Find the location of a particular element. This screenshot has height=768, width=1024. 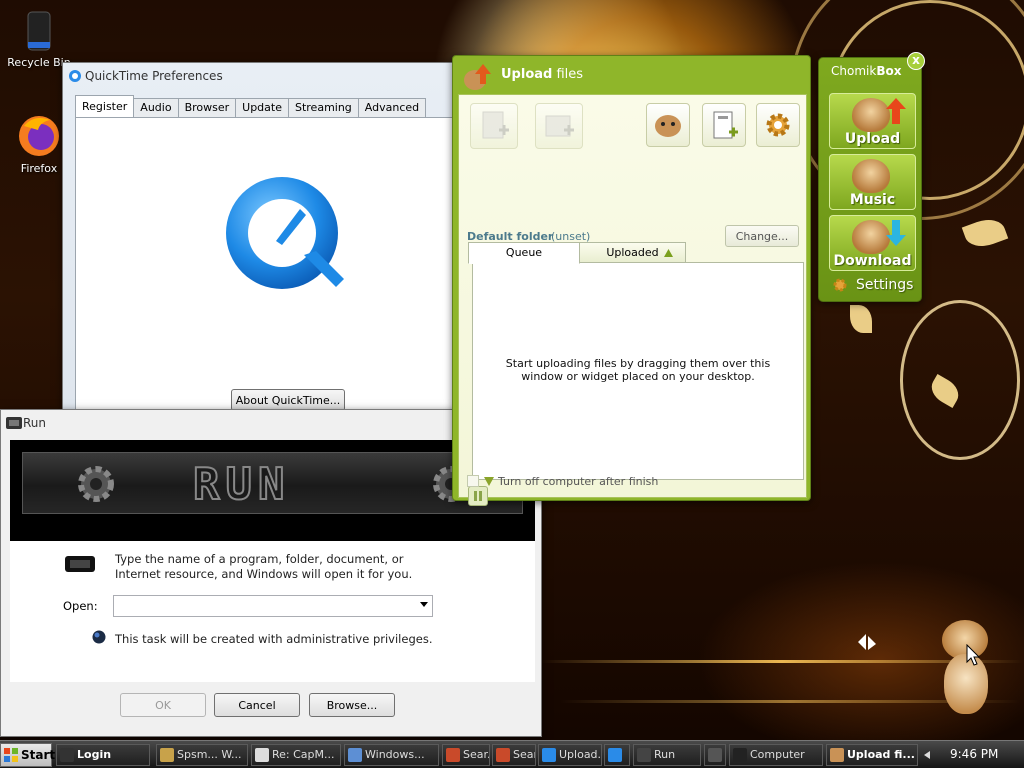

music-label: Music is located at coordinates (872, 200).